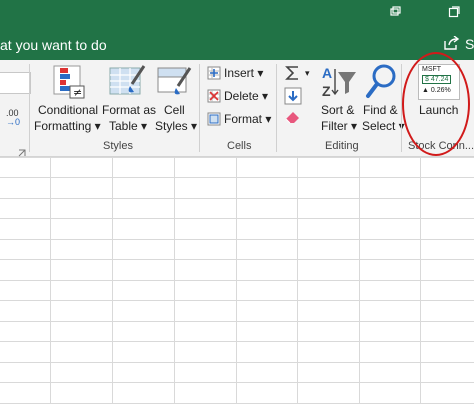  I want to click on autosum-icon, so click(293, 73).